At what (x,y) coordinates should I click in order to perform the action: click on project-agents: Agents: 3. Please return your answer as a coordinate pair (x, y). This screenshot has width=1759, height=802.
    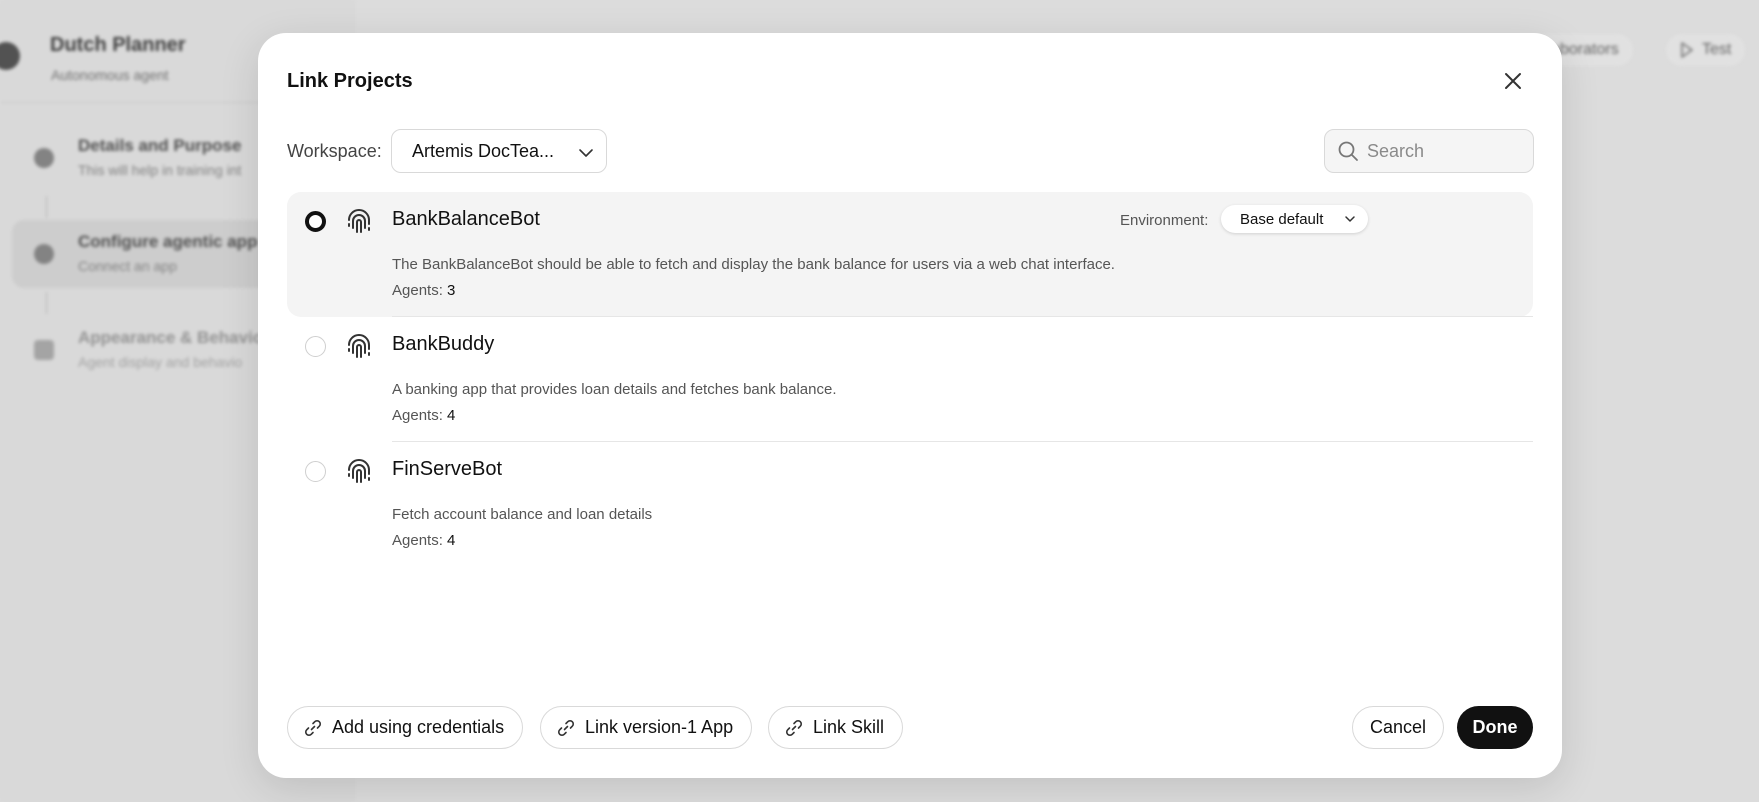
    Looking at the image, I should click on (423, 290).